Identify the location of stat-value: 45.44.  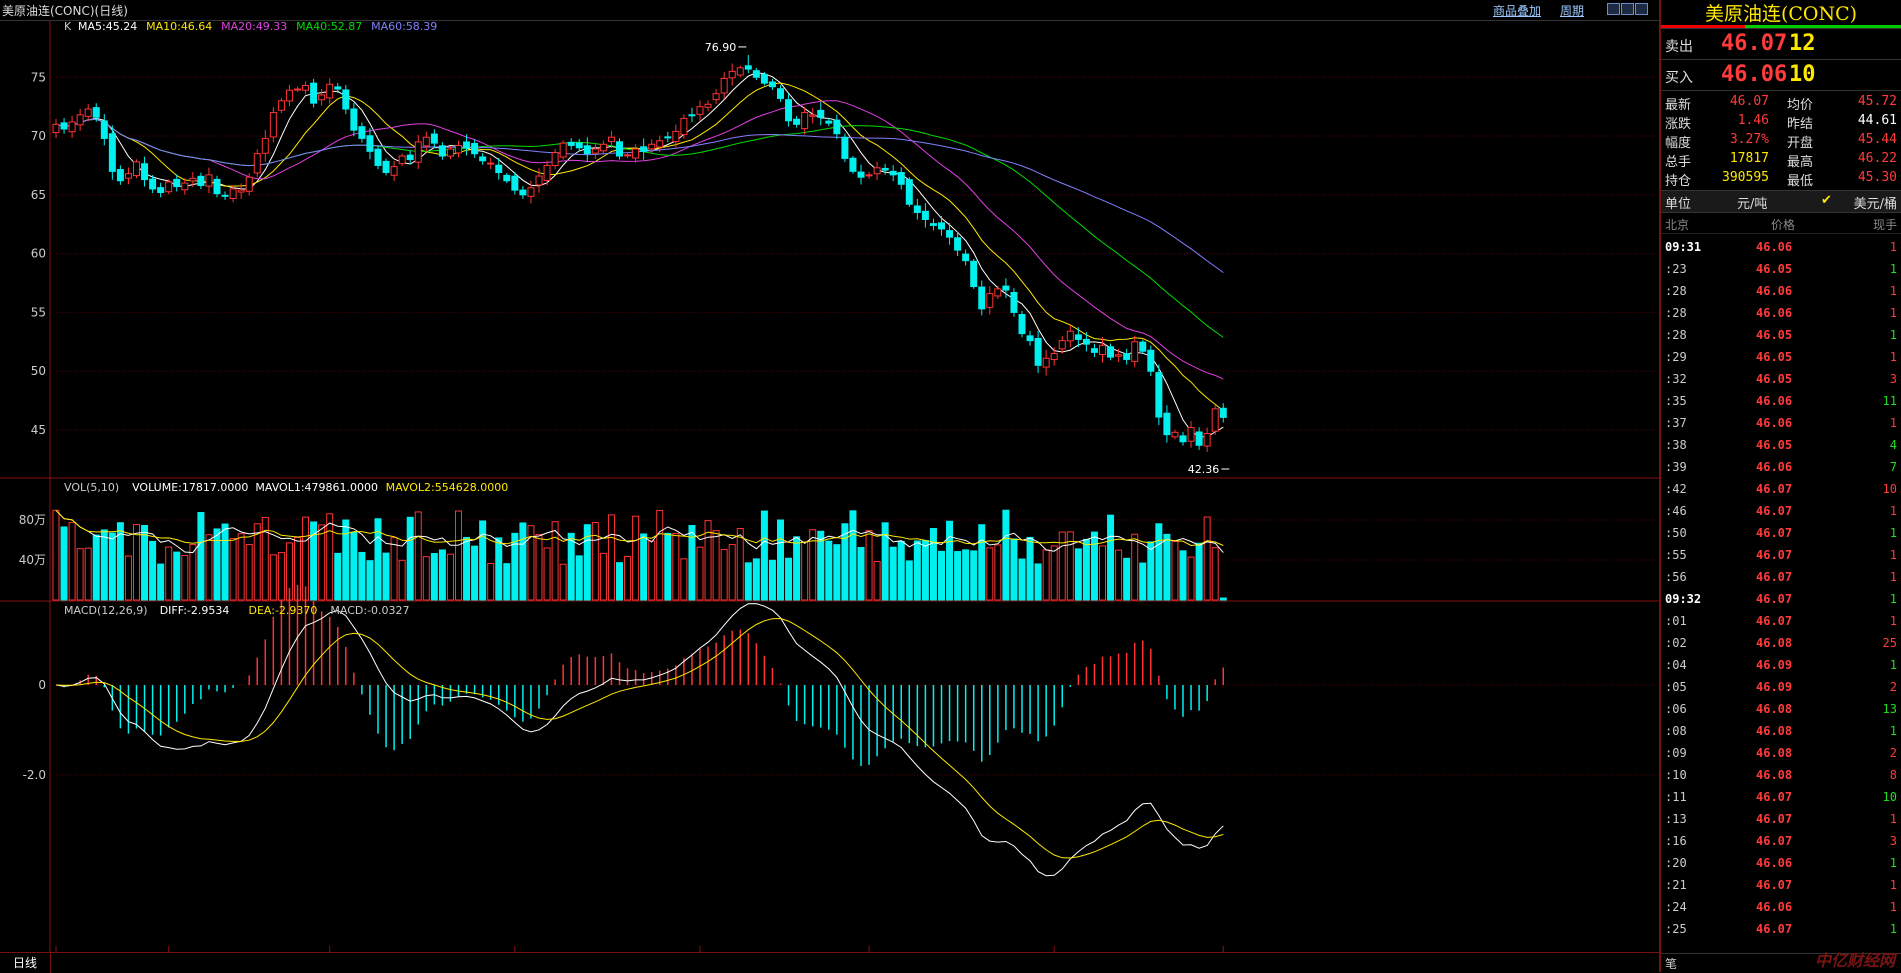
(1877, 139).